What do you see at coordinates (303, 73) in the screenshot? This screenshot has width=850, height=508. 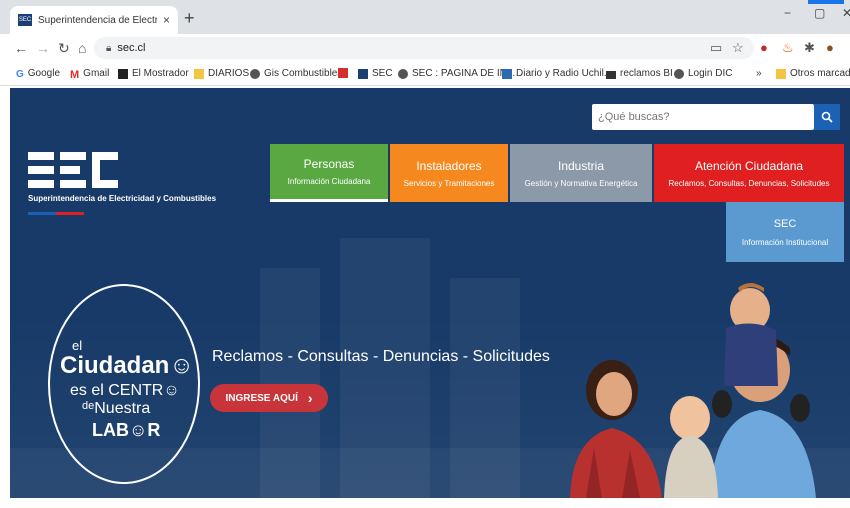 I see `bookmark-label: Gis Combustibles` at bounding box center [303, 73].